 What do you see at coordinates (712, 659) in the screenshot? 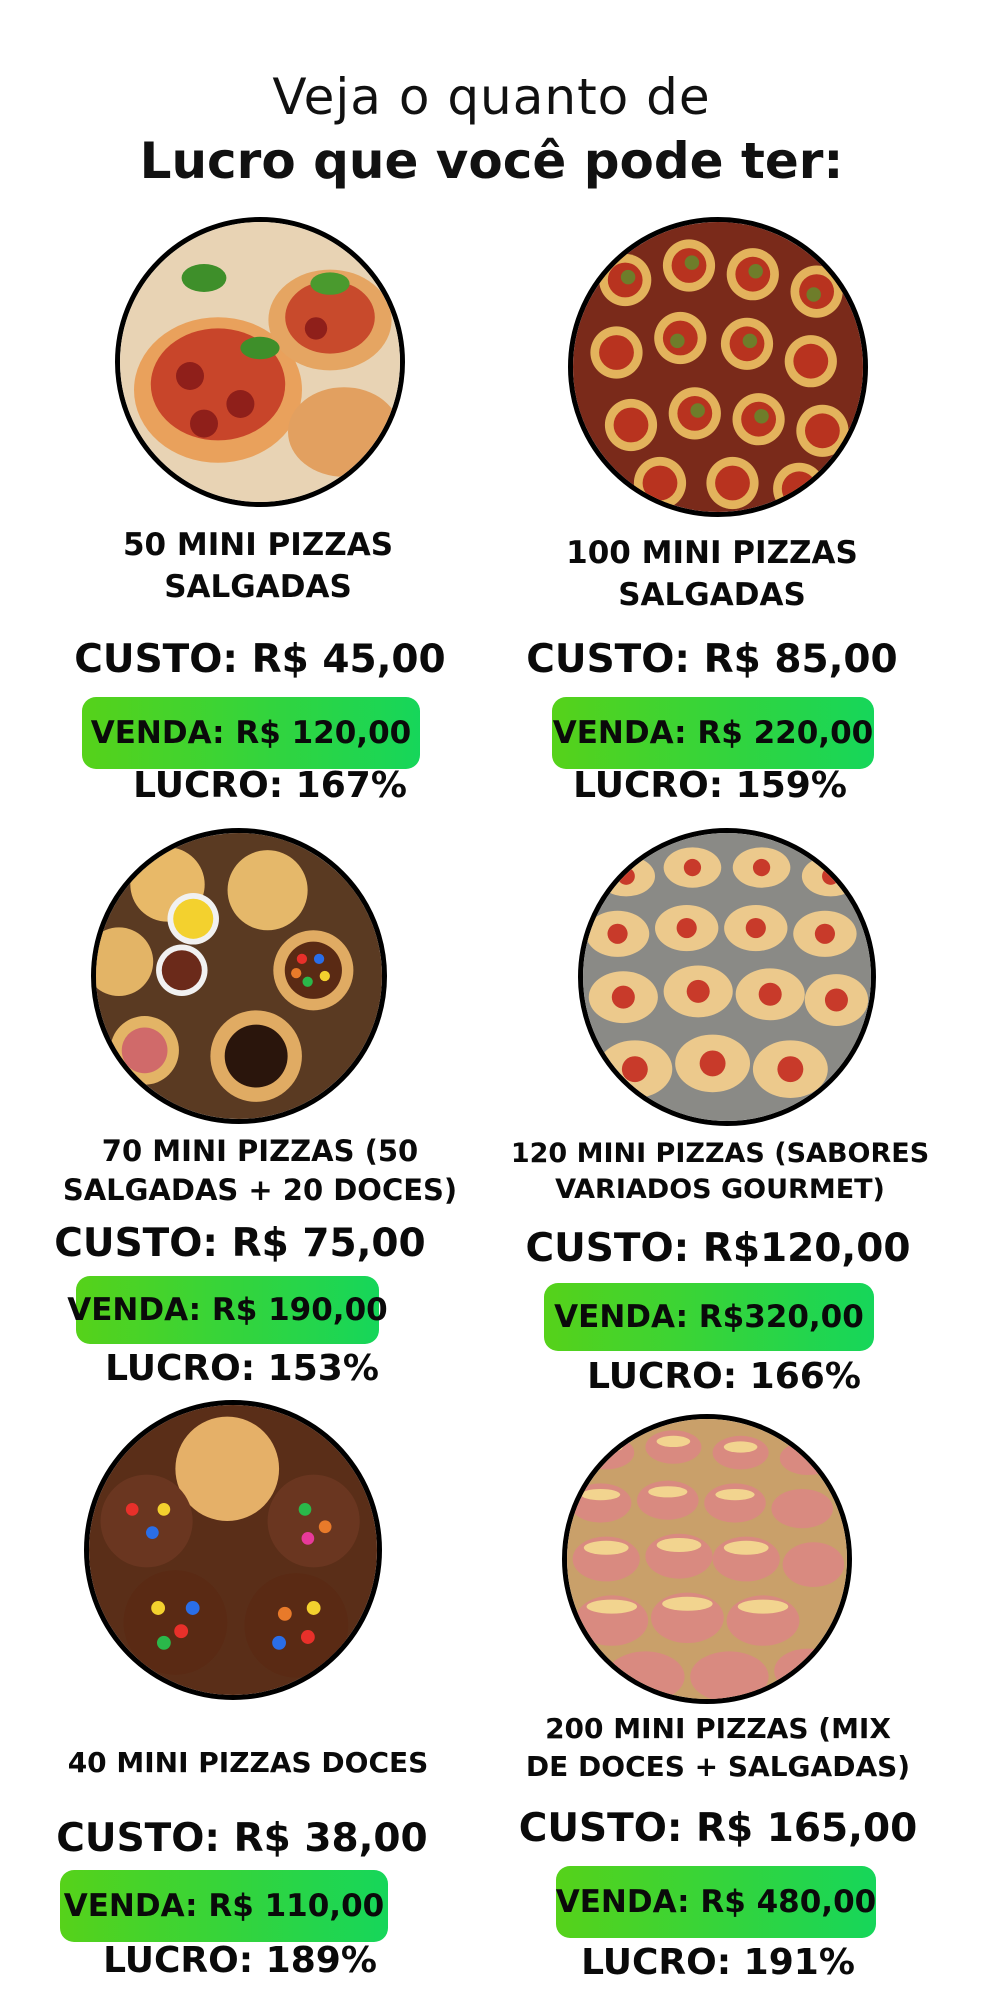
I see `product-cost: CUSTO: R$ 85,00` at bounding box center [712, 659].